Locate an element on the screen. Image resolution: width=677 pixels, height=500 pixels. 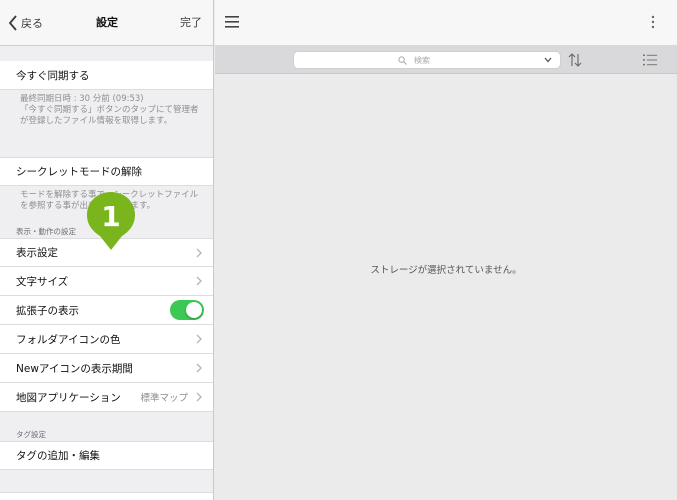
font-size-label: 文字サイズ is located at coordinates (42, 281).